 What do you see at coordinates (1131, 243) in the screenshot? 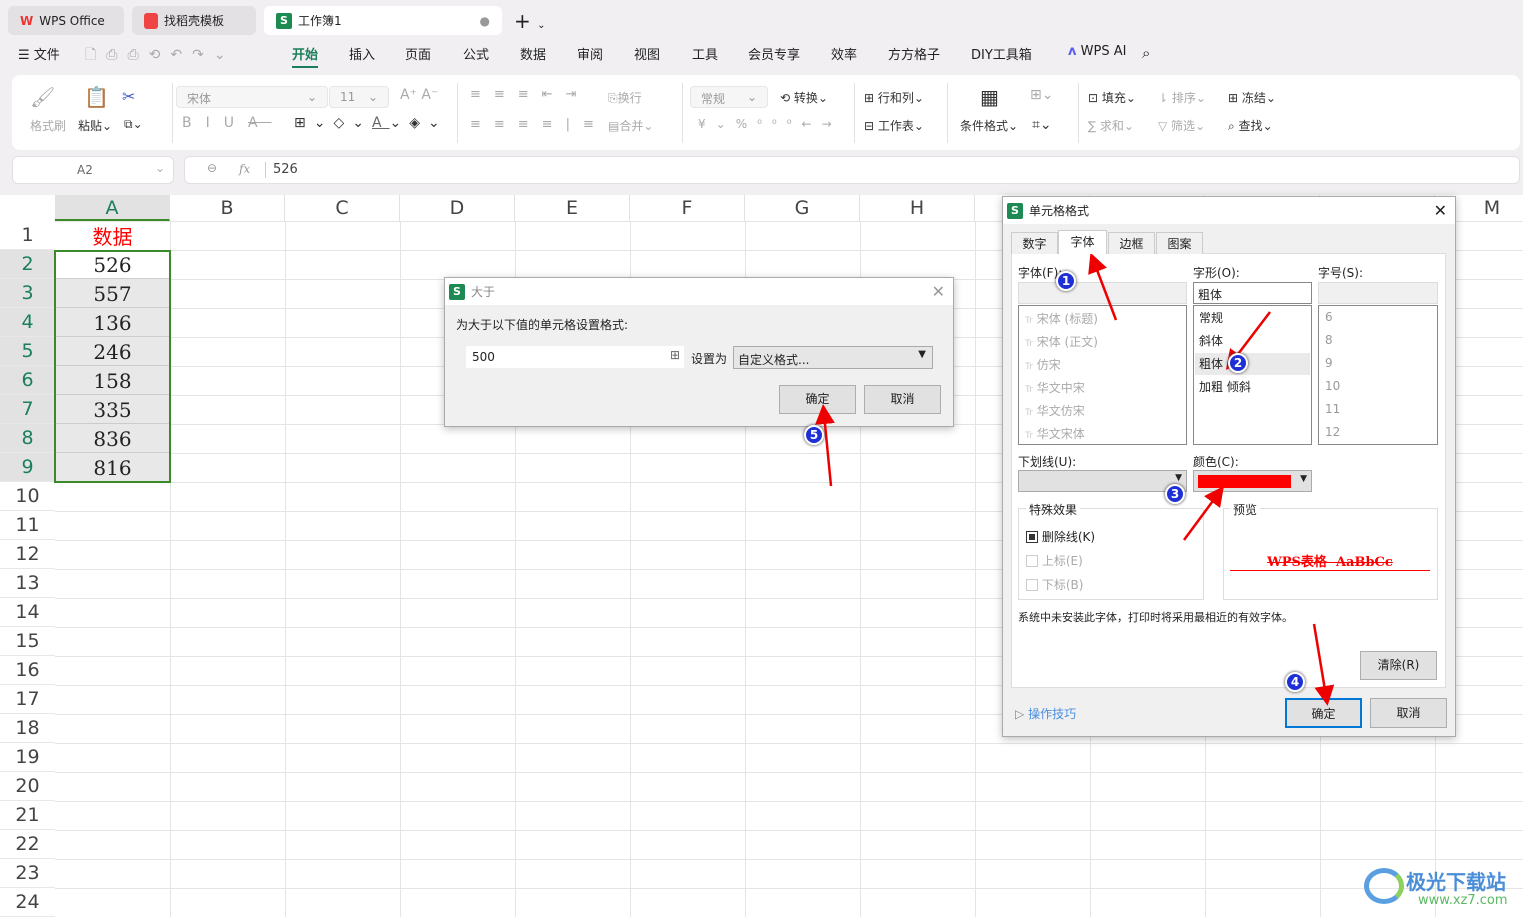
I see `format-tab: 边框` at bounding box center [1131, 243].